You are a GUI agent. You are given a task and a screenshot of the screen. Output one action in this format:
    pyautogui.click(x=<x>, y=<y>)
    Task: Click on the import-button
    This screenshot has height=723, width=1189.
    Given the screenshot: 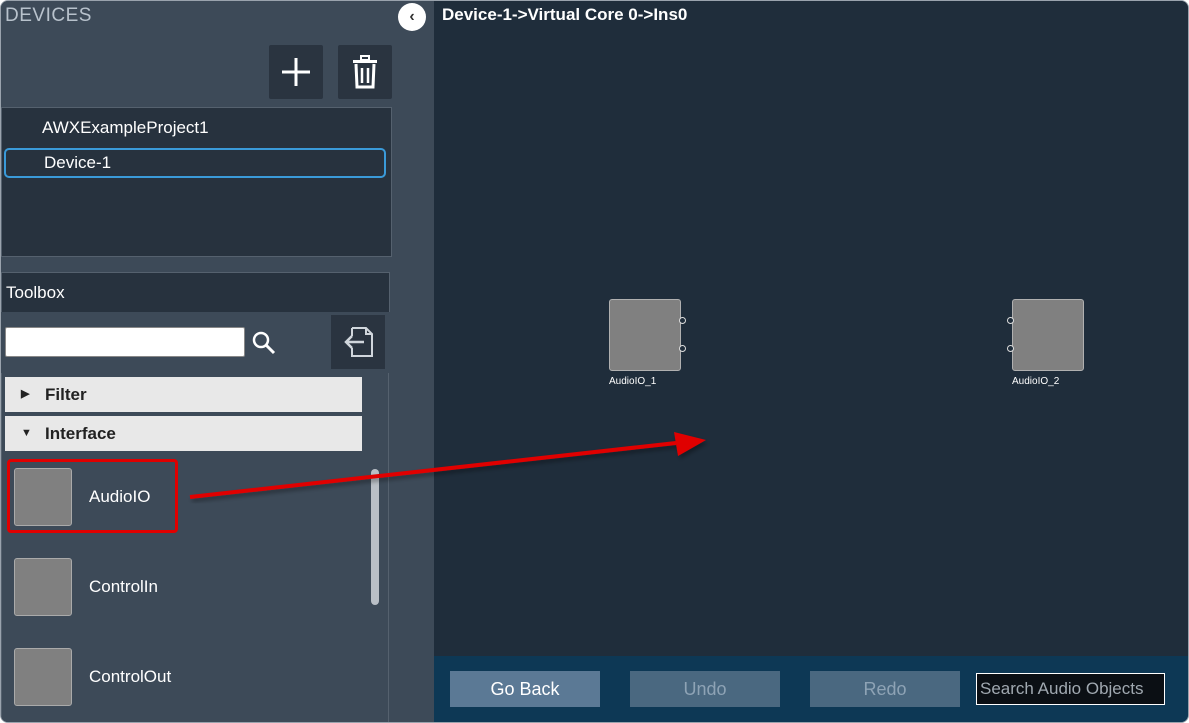 What is the action you would take?
    pyautogui.click(x=358, y=342)
    